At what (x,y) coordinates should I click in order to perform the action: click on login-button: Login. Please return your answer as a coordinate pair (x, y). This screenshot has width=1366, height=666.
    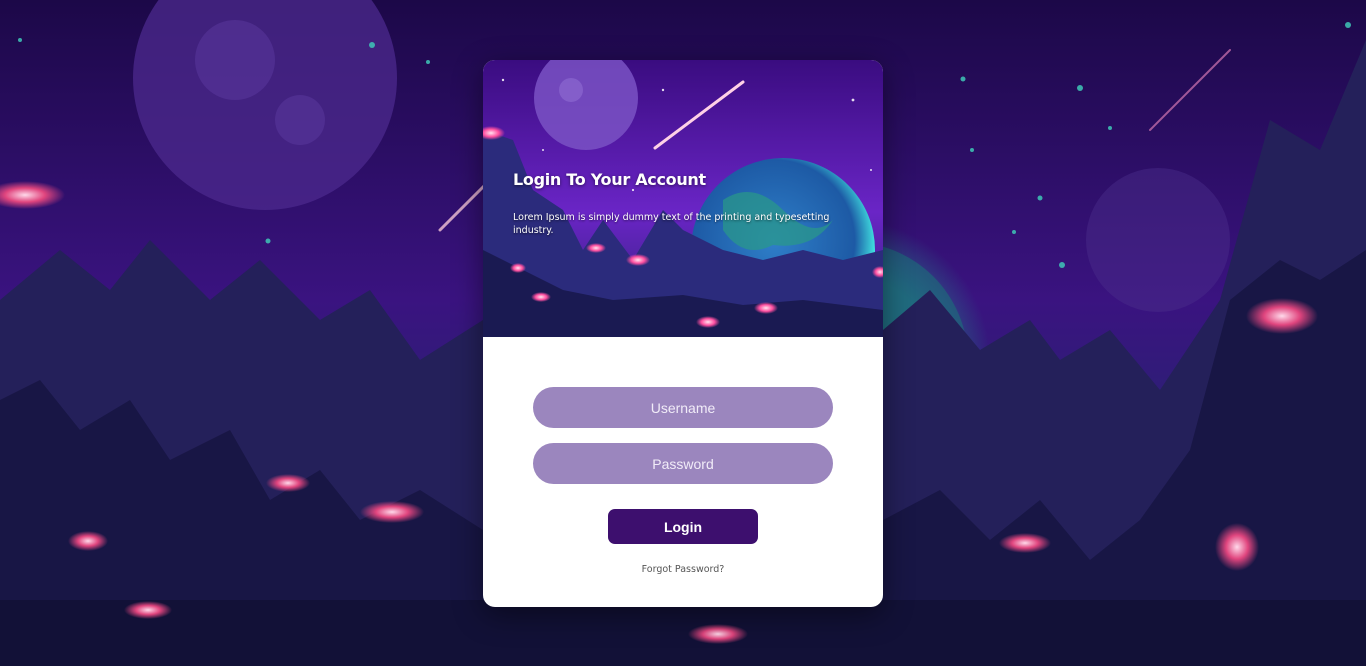
    Looking at the image, I should click on (683, 526).